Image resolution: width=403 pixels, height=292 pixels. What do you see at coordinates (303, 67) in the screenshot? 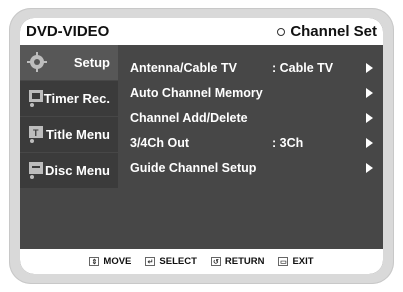
I see `menu-item-value: : Cable TV` at bounding box center [303, 67].